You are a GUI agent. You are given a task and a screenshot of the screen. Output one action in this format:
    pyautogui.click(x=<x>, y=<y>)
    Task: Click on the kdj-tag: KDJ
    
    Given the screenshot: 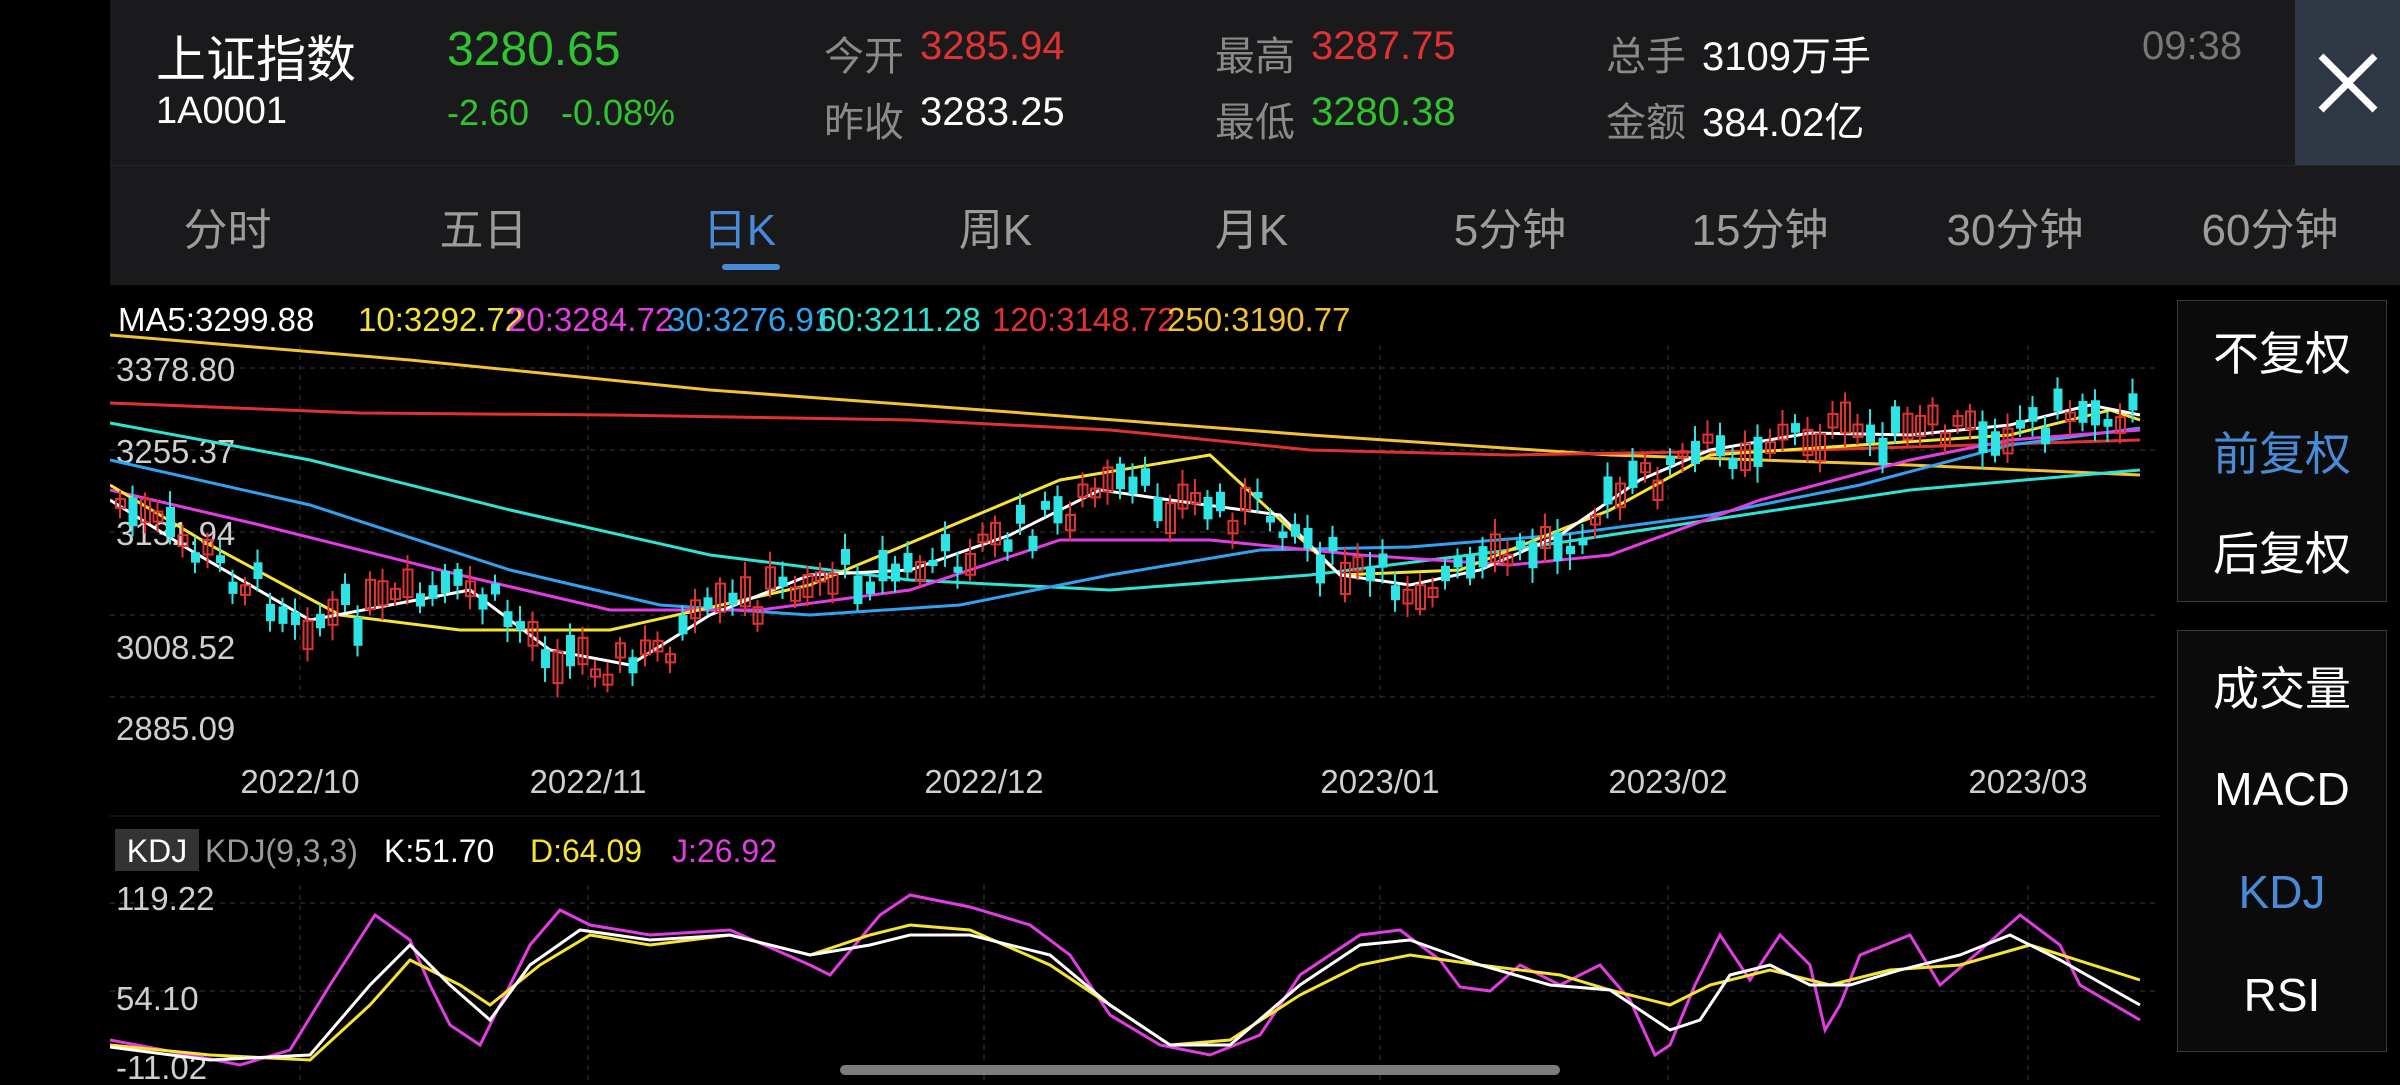 What is the action you would take?
    pyautogui.click(x=157, y=851)
    